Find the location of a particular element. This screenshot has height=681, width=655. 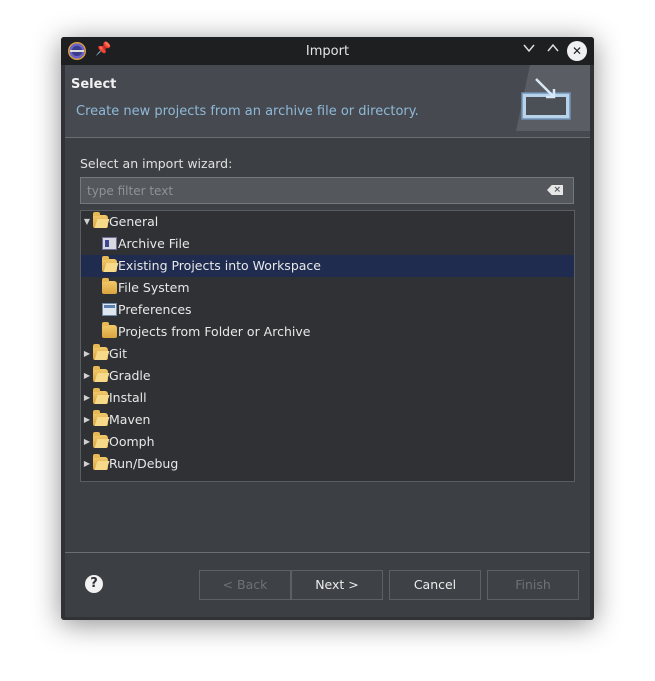

expanded-arrow-icon: ▼ is located at coordinates (87, 222).